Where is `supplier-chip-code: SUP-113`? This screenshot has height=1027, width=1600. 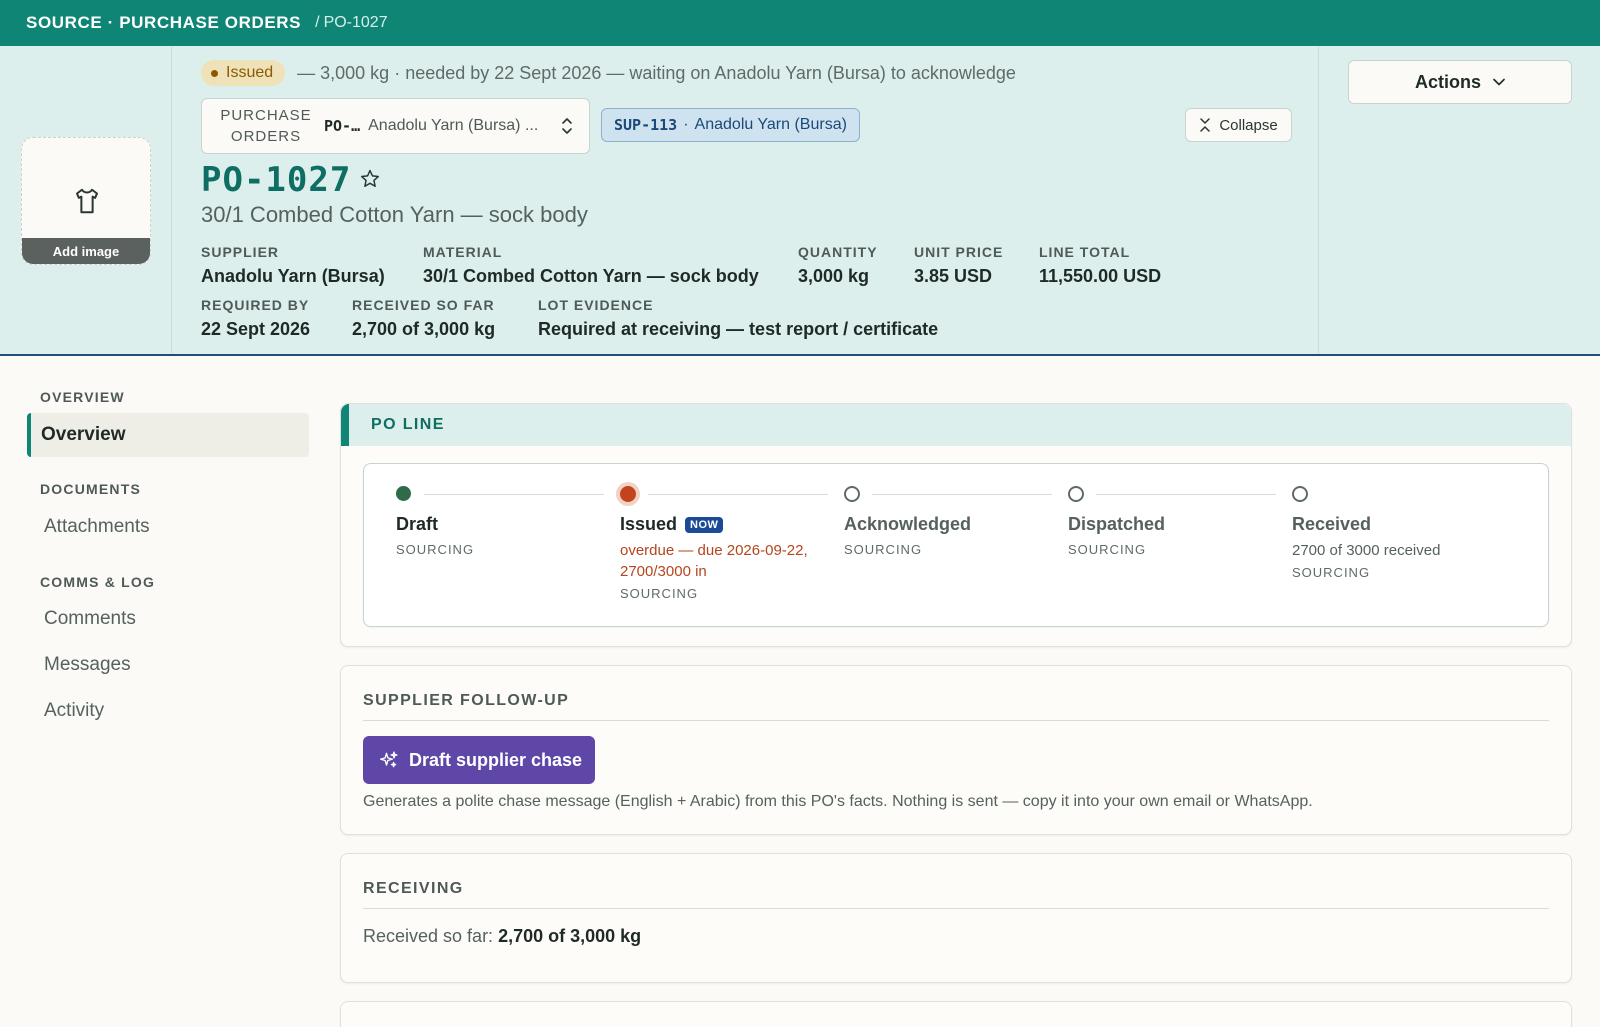
supplier-chip-code: SUP-113 is located at coordinates (646, 125).